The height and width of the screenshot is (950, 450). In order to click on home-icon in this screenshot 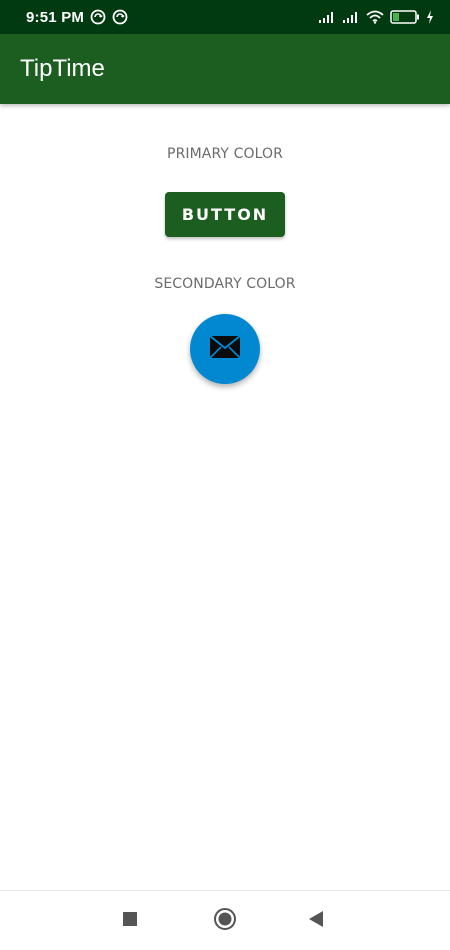, I will do `click(225, 921)`.